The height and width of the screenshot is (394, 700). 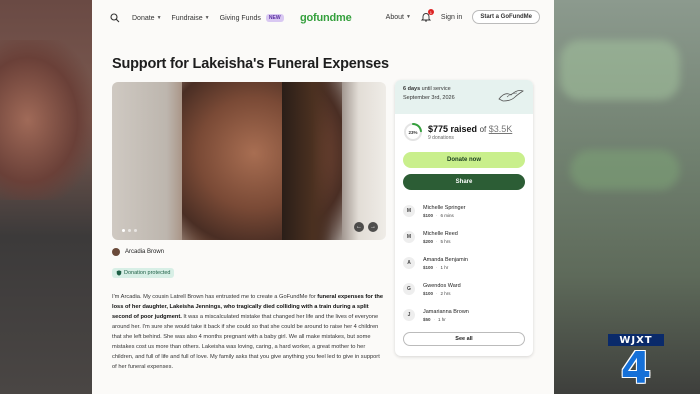 What do you see at coordinates (187, 18) in the screenshot?
I see `nav-fundraise-label: Fundraise` at bounding box center [187, 18].